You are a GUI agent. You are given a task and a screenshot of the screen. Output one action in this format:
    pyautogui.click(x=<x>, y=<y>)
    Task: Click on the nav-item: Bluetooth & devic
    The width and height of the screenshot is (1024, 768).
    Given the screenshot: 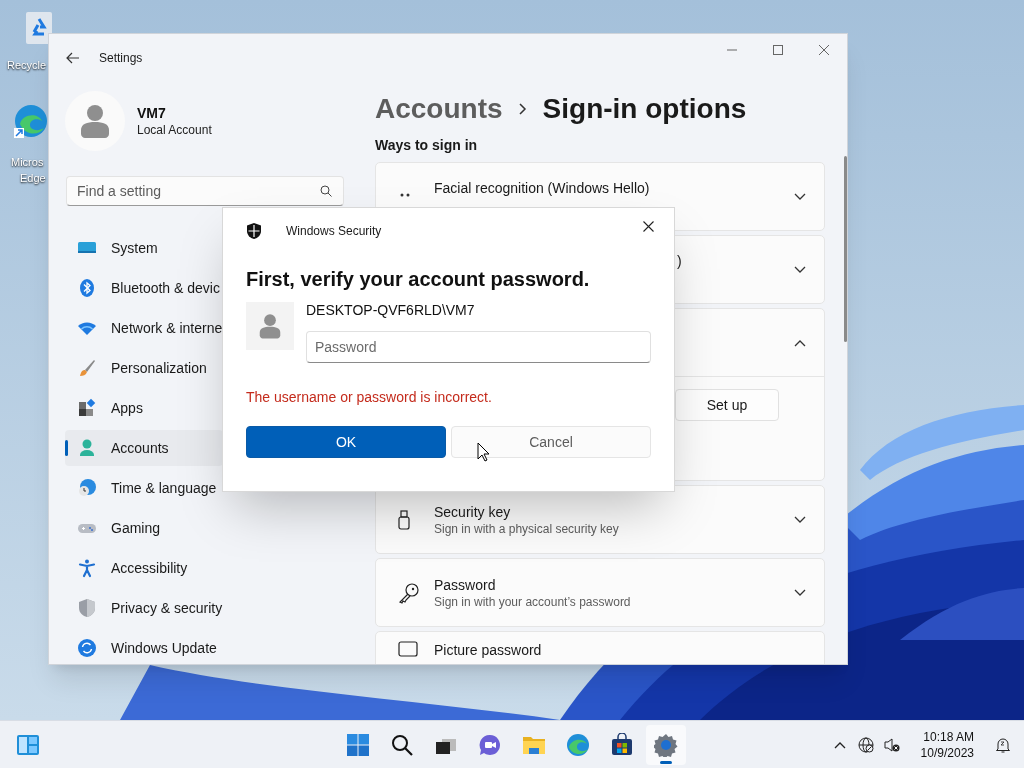 What is the action you would take?
    pyautogui.click(x=144, y=288)
    